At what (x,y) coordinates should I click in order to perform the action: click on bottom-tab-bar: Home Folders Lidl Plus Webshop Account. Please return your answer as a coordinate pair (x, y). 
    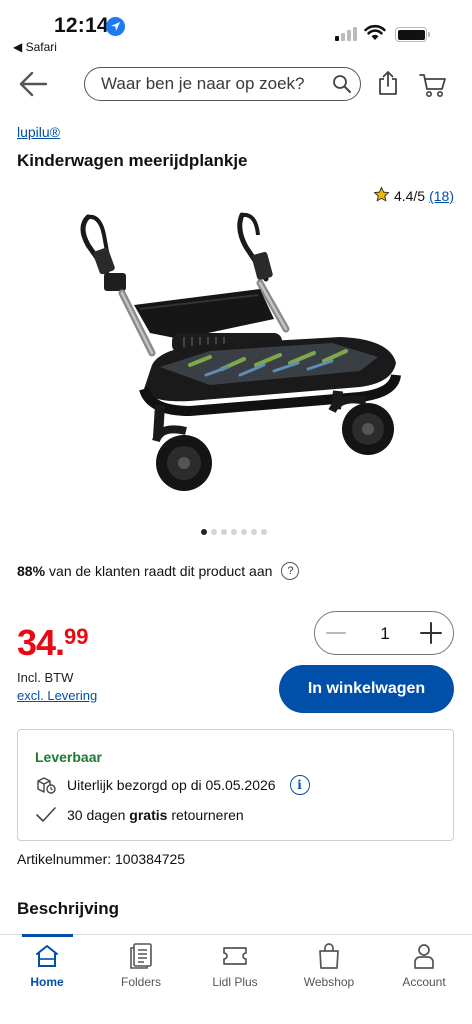
    Looking at the image, I should click on (236, 979).